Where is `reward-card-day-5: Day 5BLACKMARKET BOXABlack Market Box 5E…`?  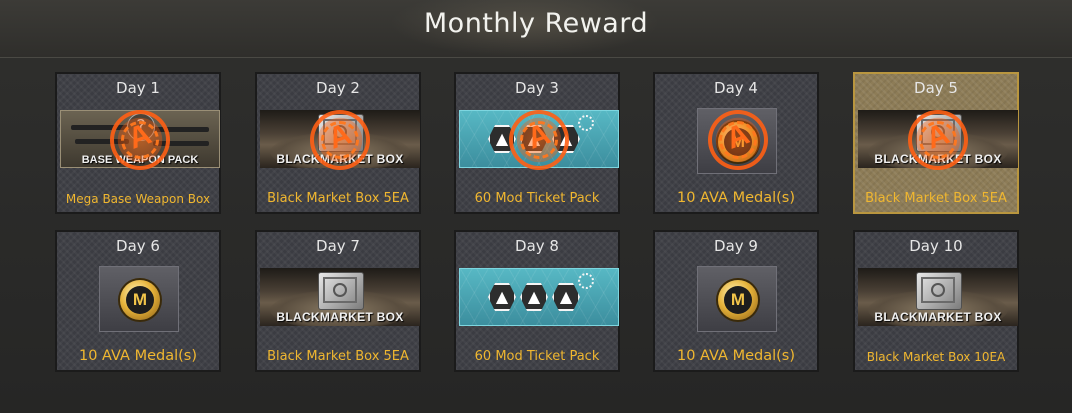 reward-card-day-5: Day 5BLACKMARKET BOXABlack Market Box 5E… is located at coordinates (936, 143).